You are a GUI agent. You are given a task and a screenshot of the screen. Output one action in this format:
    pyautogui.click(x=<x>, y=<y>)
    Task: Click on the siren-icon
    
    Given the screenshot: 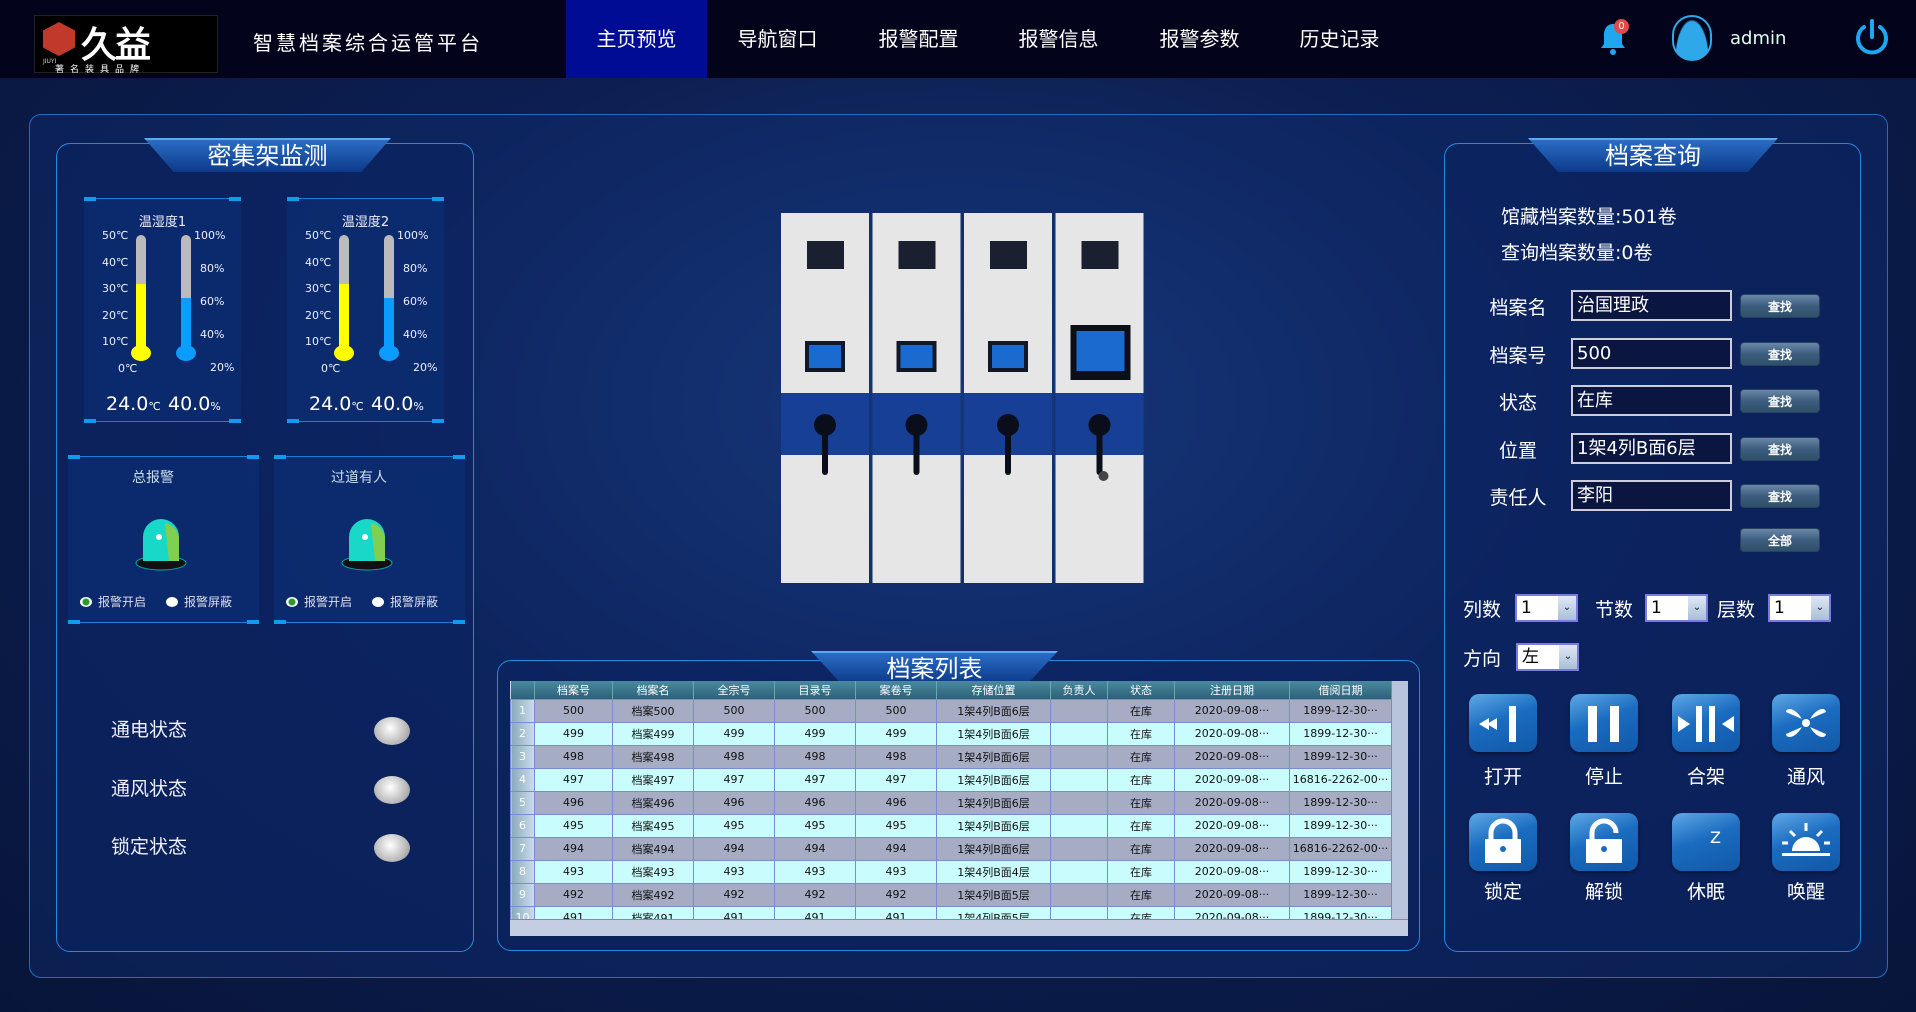 What is the action you would take?
    pyautogui.click(x=161, y=545)
    